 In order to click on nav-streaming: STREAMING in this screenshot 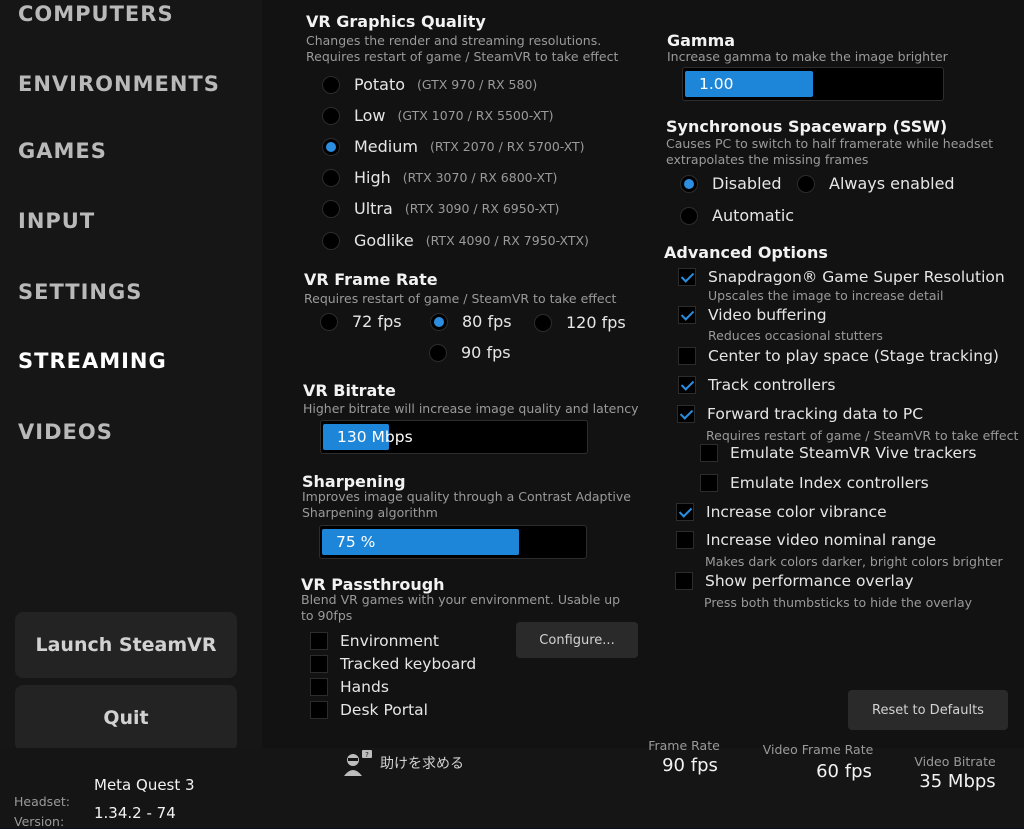, I will do `click(92, 361)`.